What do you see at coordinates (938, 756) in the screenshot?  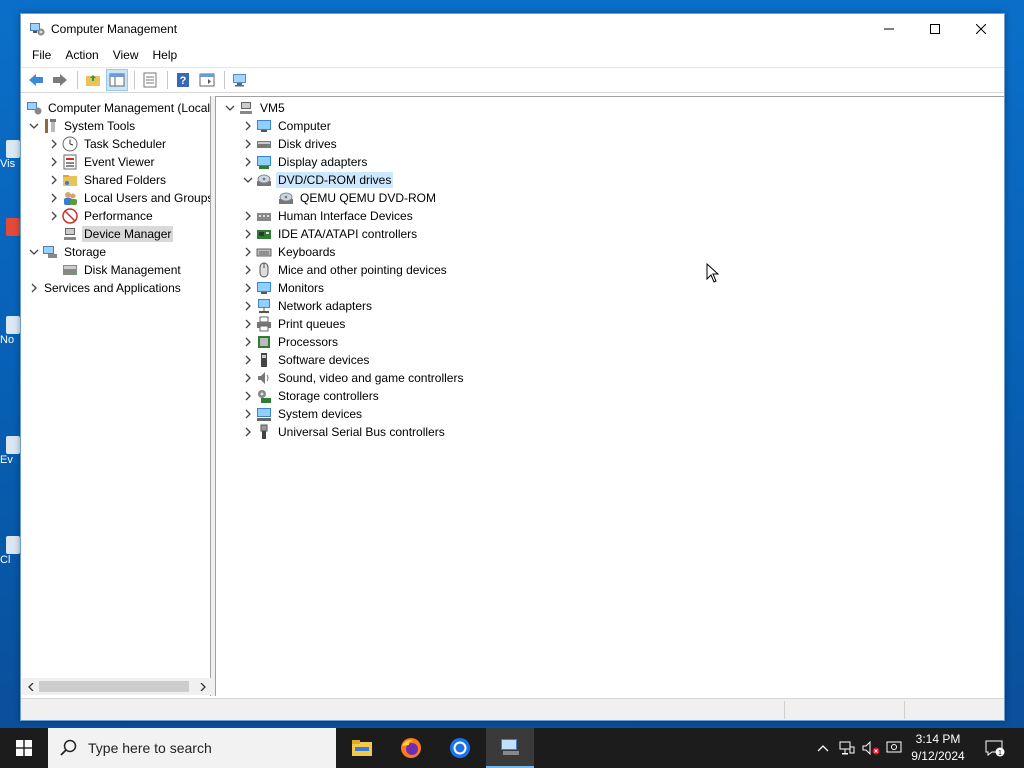 I see `clock-date: 9/12/2024` at bounding box center [938, 756].